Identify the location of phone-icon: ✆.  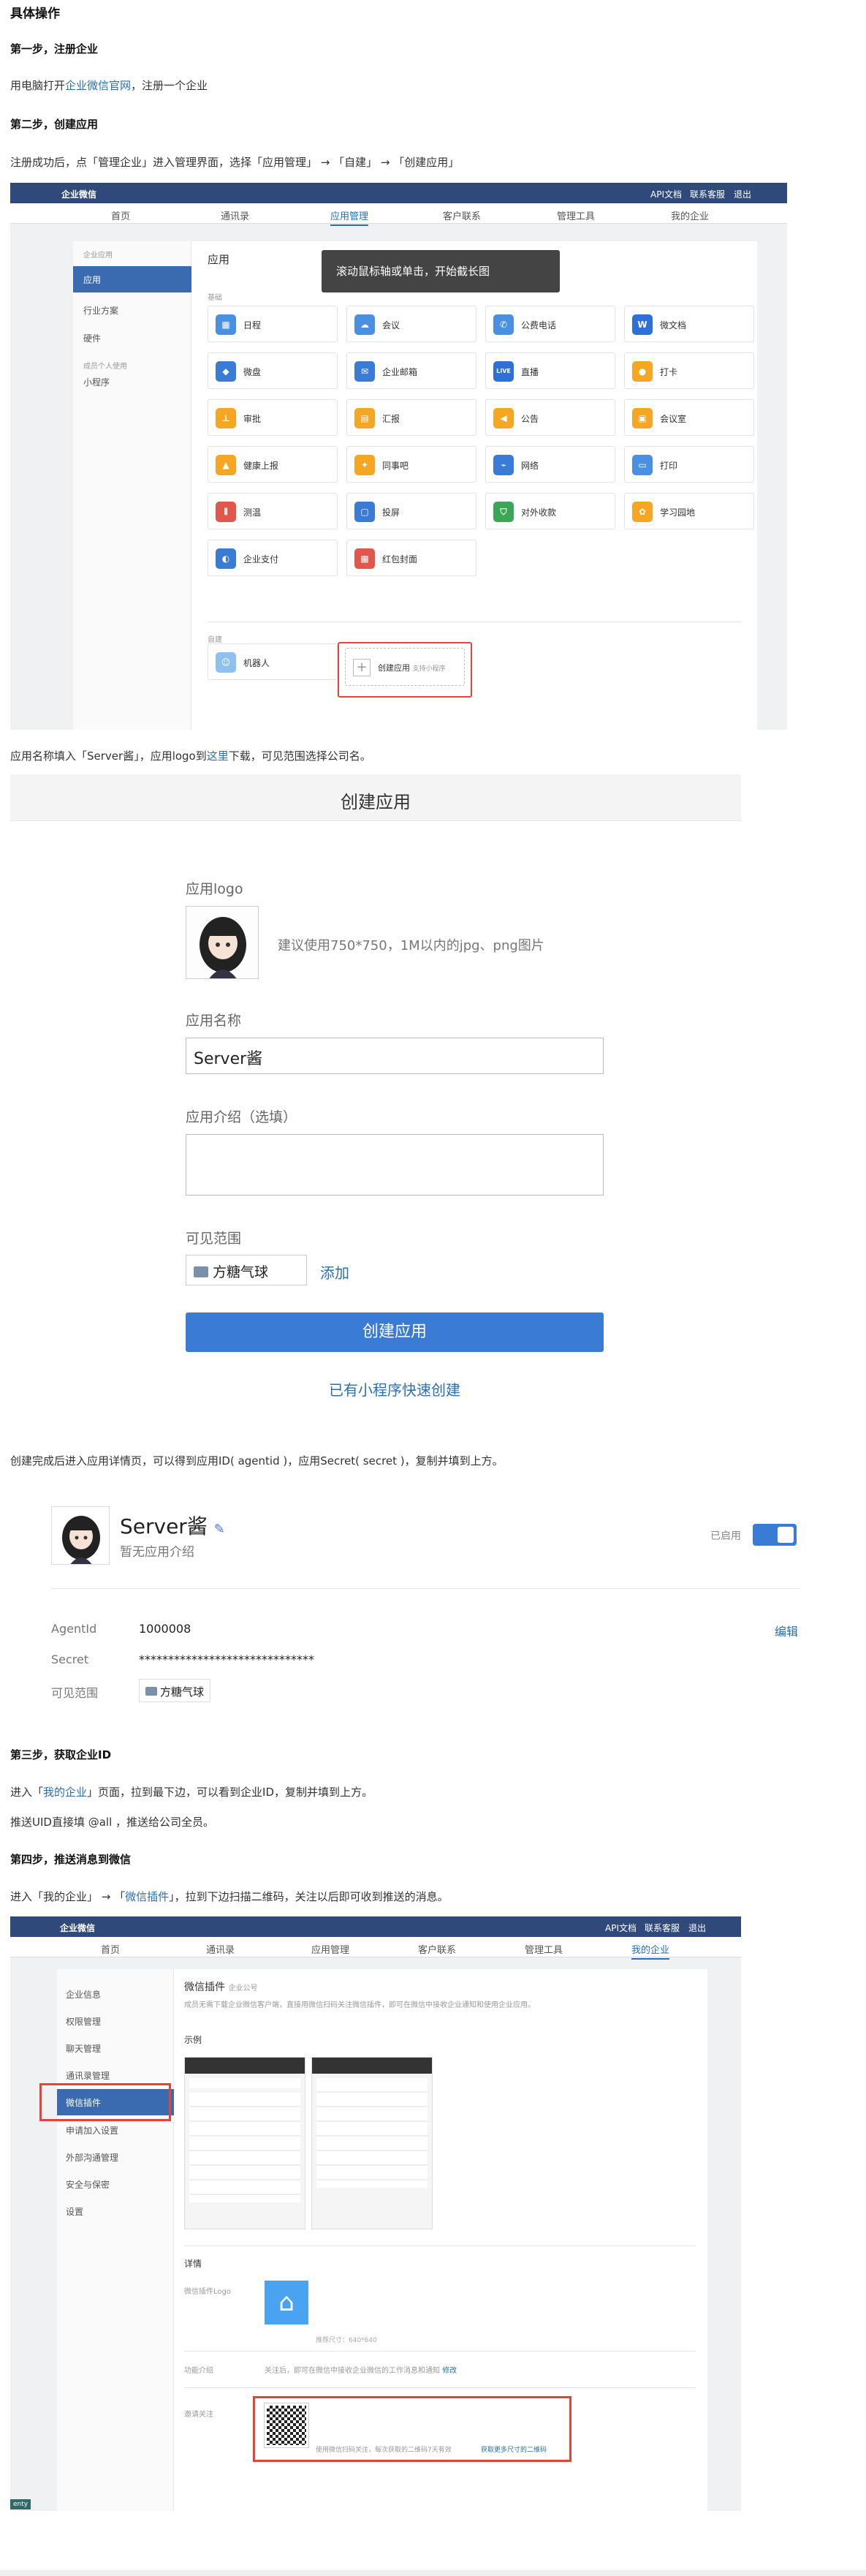
(504, 324).